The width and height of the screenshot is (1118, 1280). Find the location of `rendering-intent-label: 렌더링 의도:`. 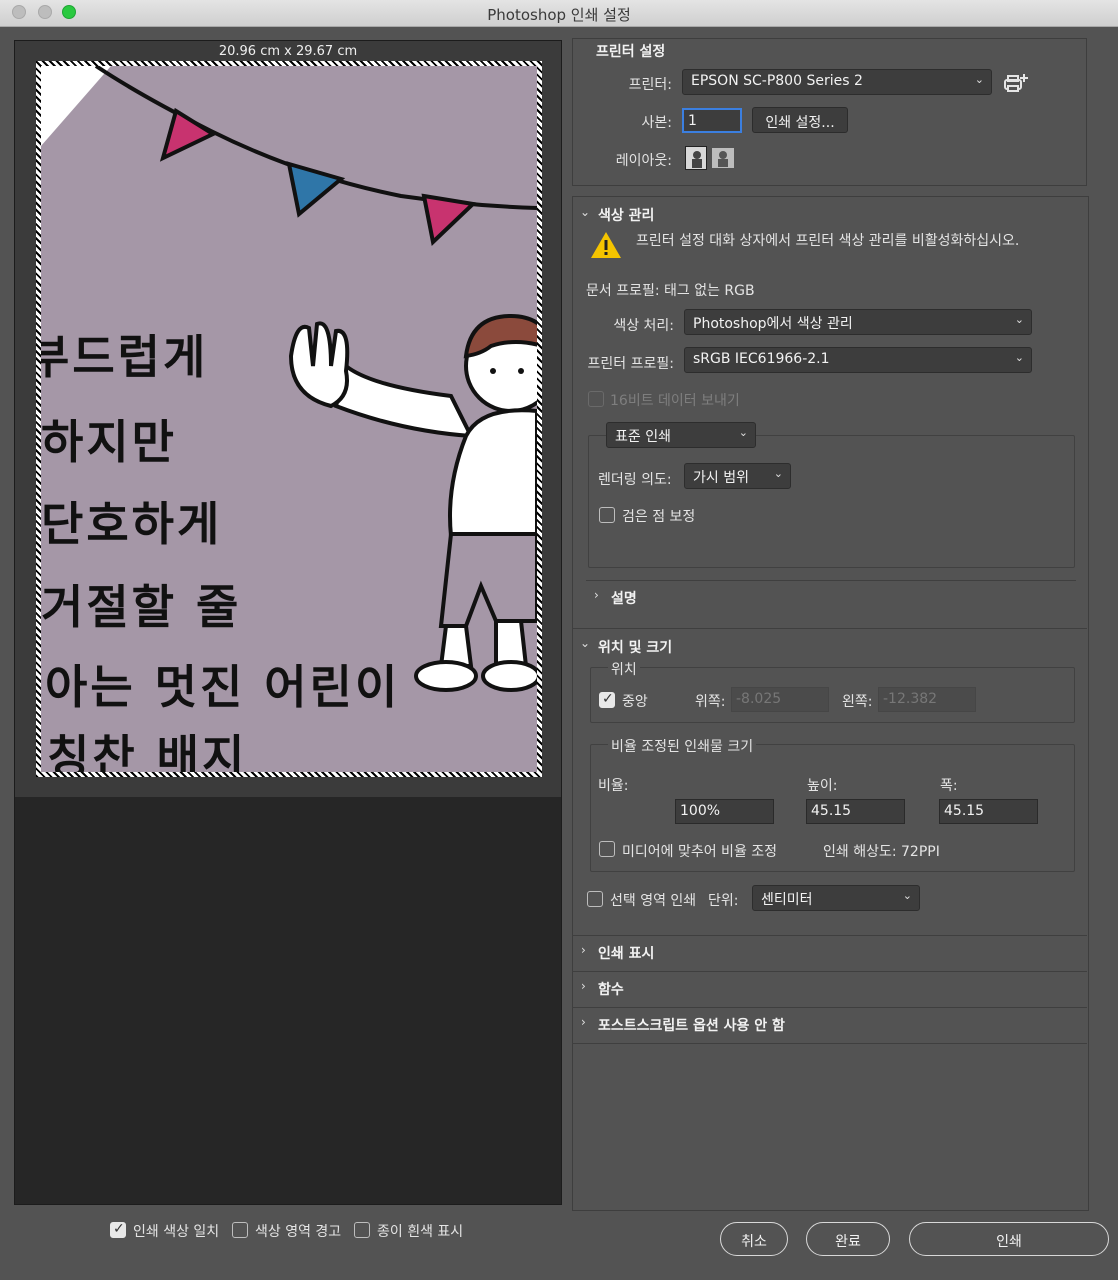

rendering-intent-label: 렌더링 의도: is located at coordinates (635, 480).